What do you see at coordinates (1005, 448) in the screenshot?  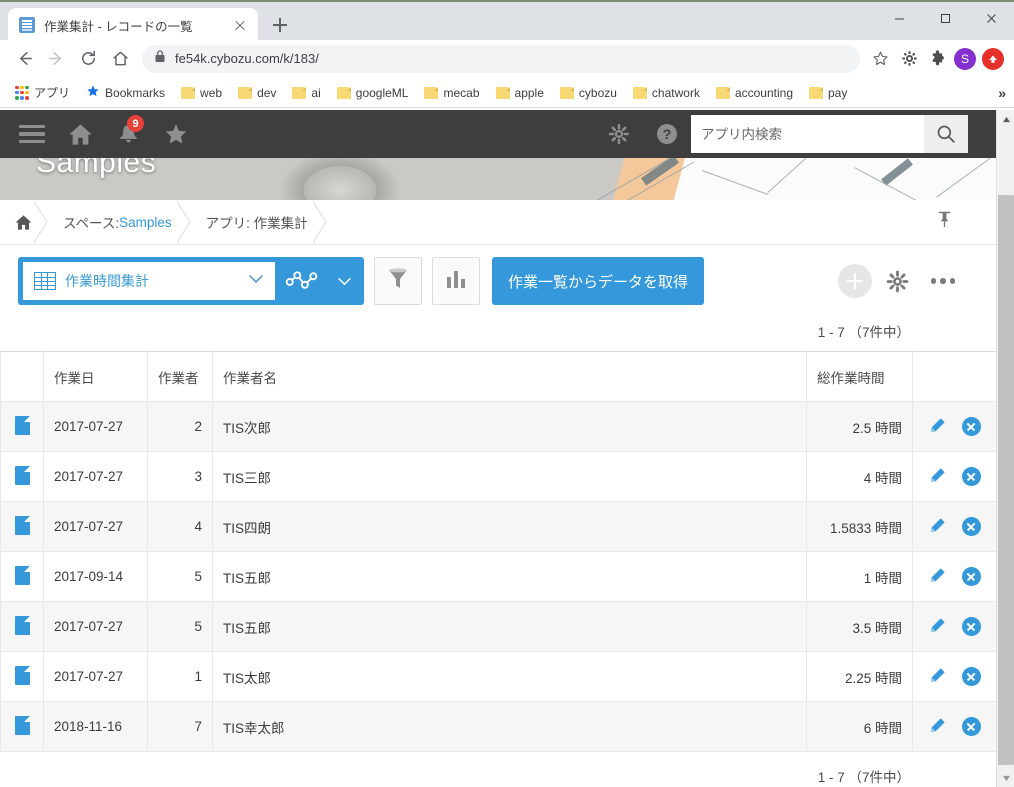 I see `page-scrollbar` at bounding box center [1005, 448].